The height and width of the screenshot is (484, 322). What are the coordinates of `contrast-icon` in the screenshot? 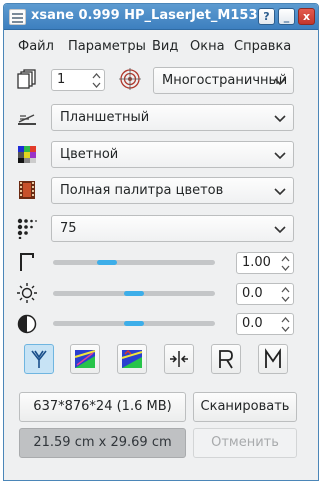 It's located at (27, 324).